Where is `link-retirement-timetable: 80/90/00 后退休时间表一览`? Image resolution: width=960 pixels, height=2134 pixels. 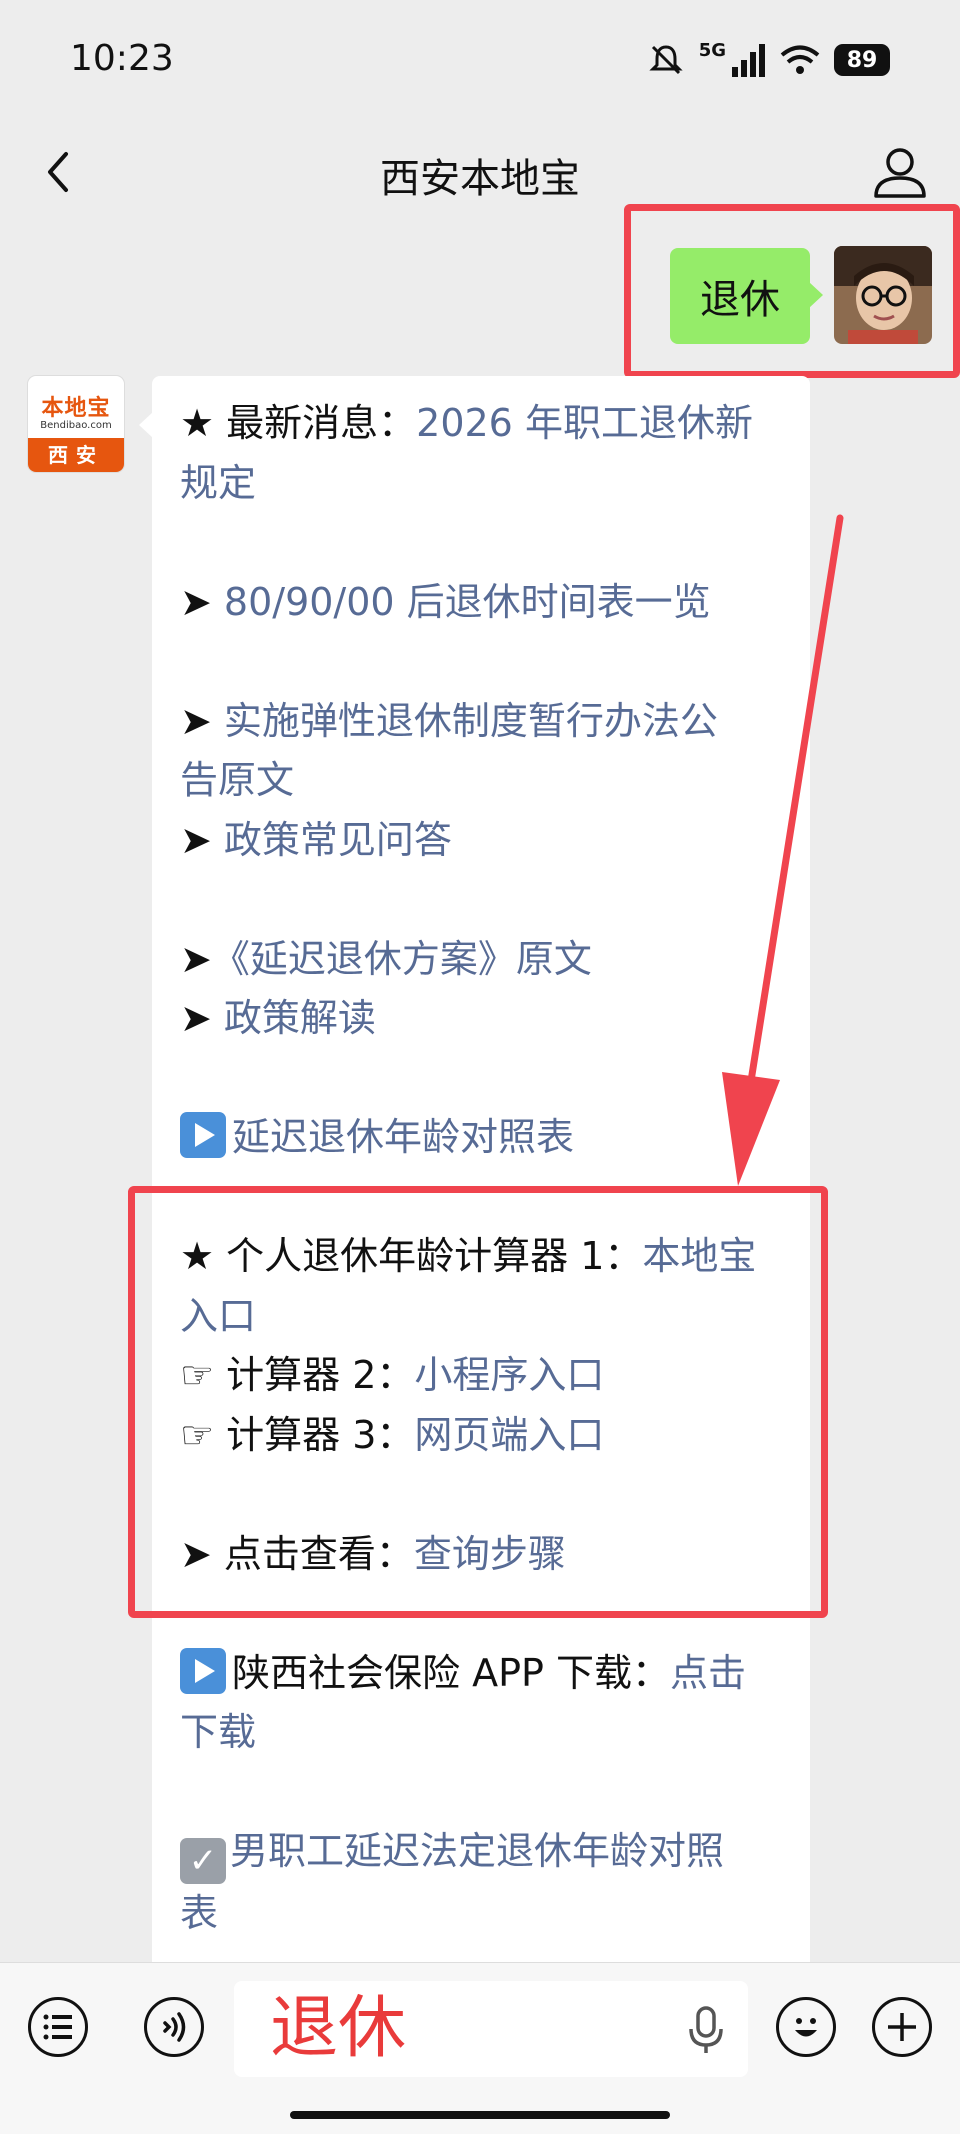
link-retirement-timetable: 80/90/00 后退休时间表一览 is located at coordinates (467, 602).